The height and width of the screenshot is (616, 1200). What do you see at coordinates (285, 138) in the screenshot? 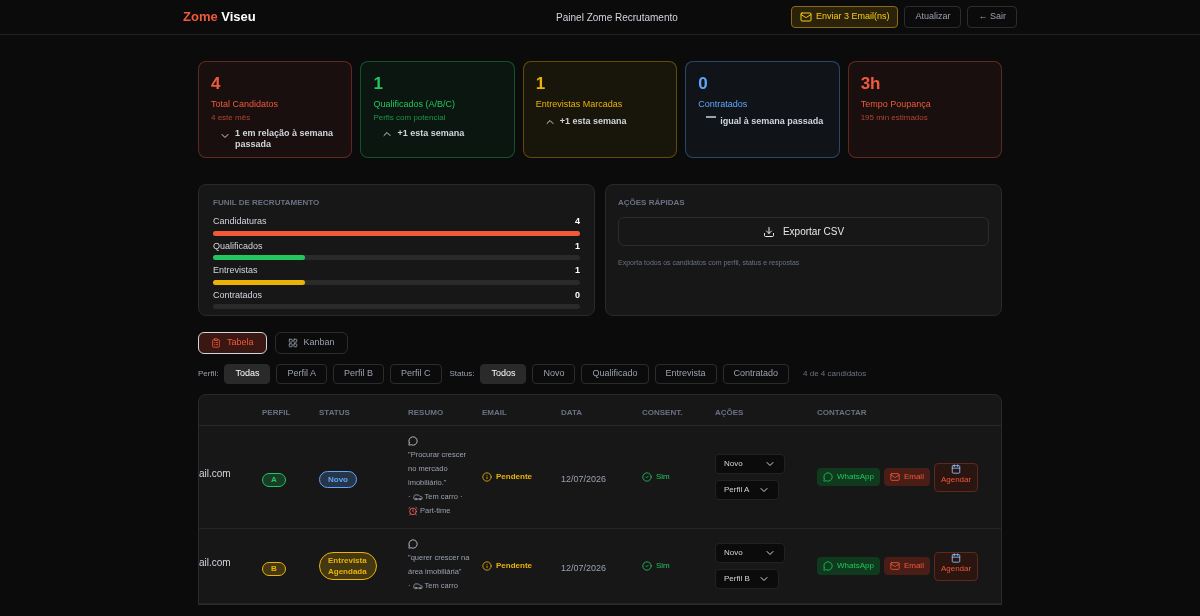
I see `trend-text: 1 em relação à semana passada` at bounding box center [285, 138].